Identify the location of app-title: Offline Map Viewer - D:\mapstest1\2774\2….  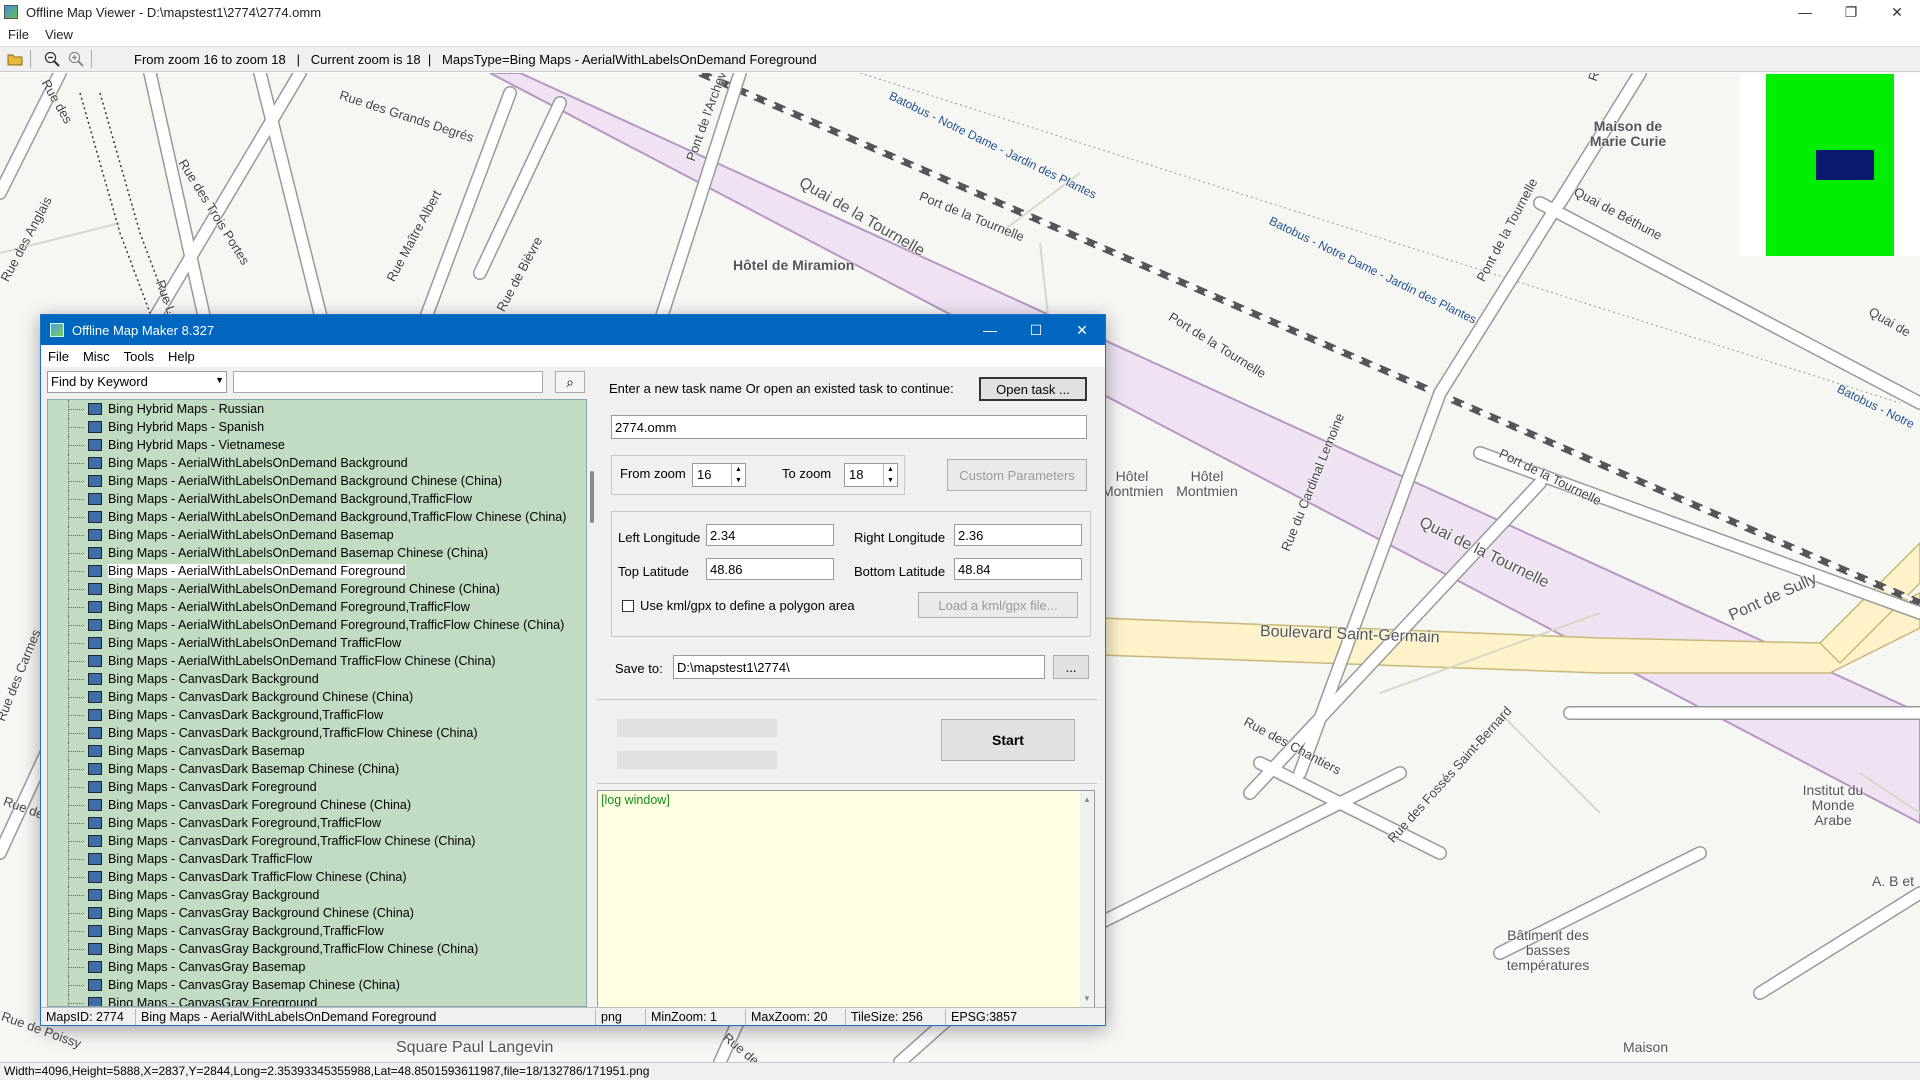
(174, 12).